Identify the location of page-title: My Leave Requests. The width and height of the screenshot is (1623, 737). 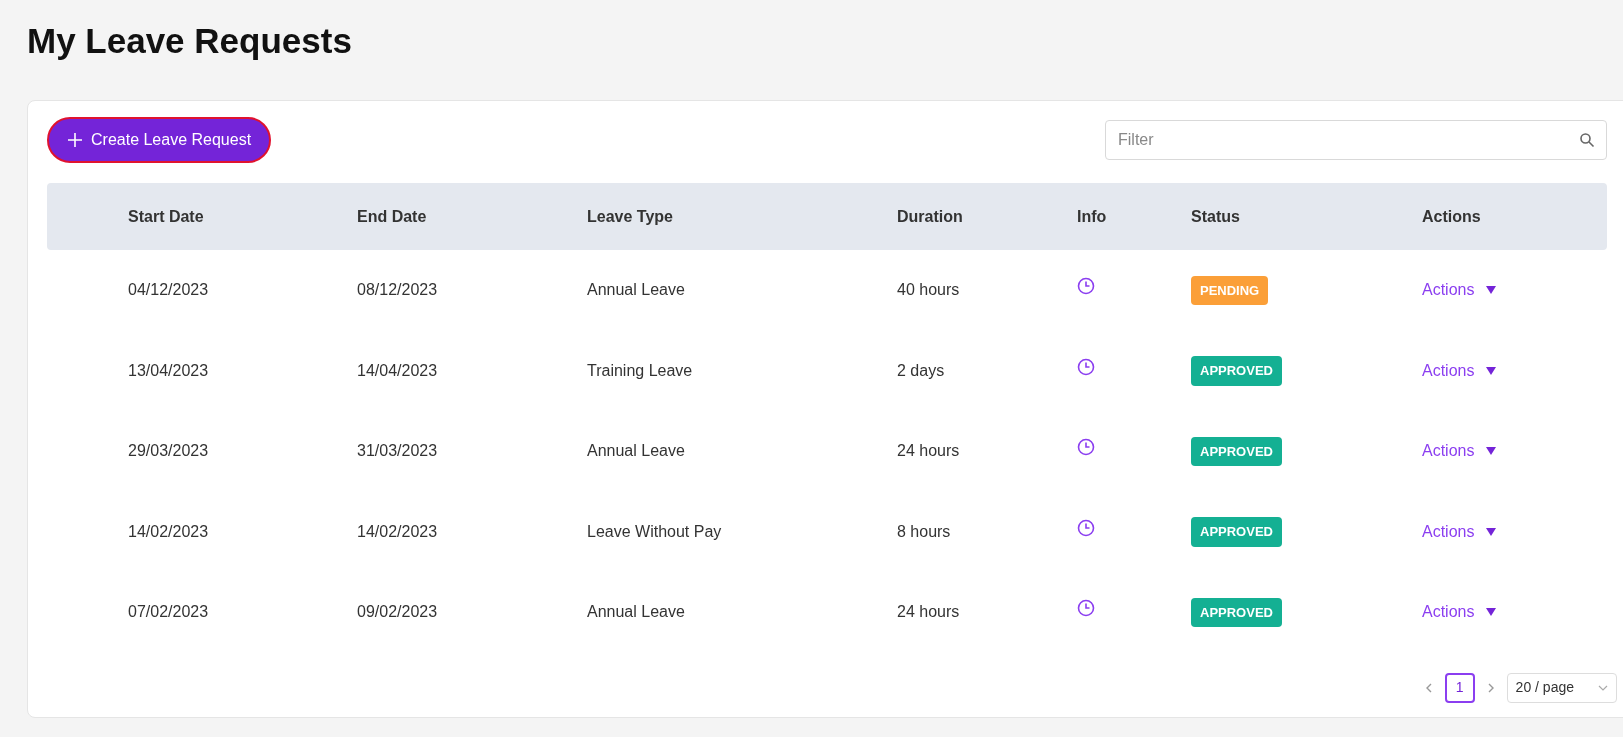
(189, 40).